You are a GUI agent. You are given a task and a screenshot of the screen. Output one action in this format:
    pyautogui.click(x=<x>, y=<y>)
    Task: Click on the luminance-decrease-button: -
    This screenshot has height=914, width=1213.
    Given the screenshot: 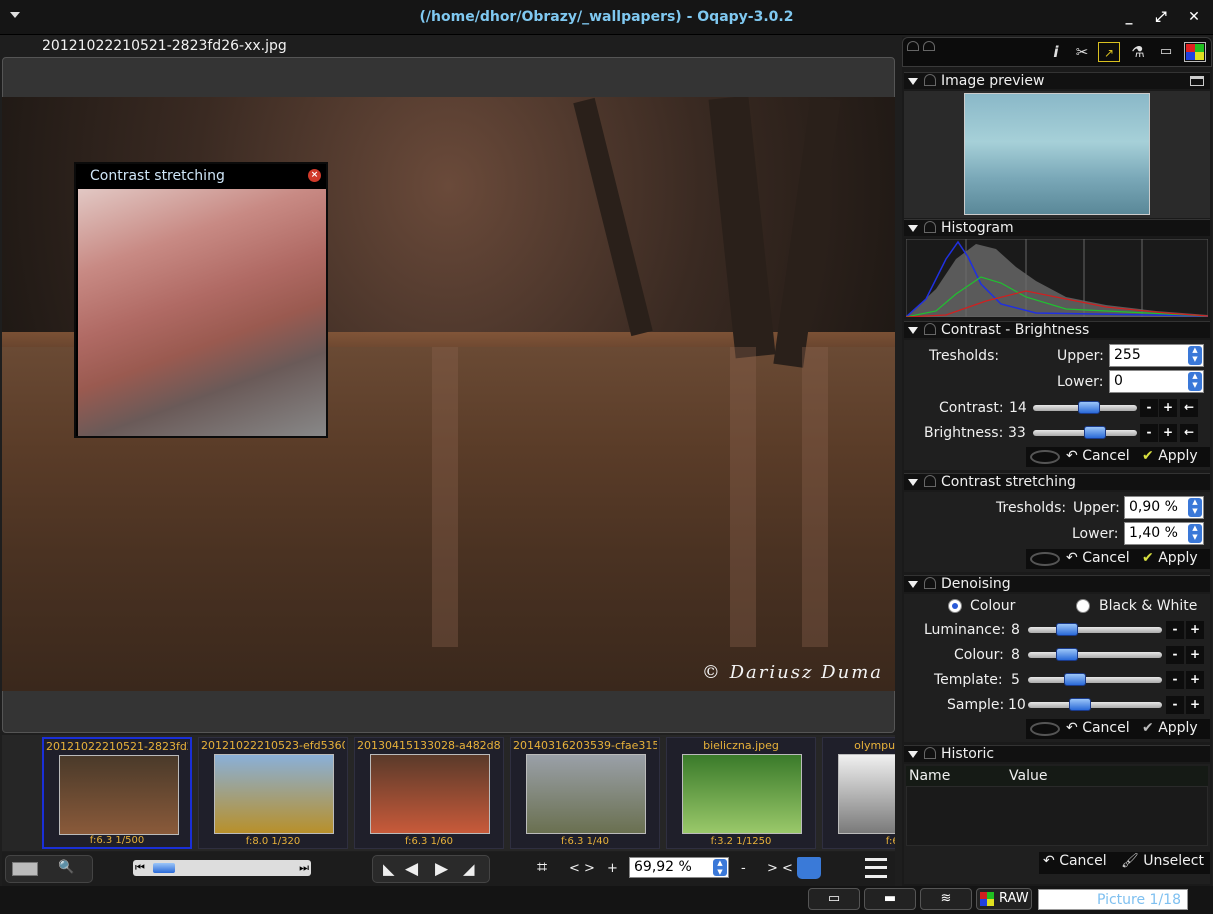 What is the action you would take?
    pyautogui.click(x=1175, y=630)
    